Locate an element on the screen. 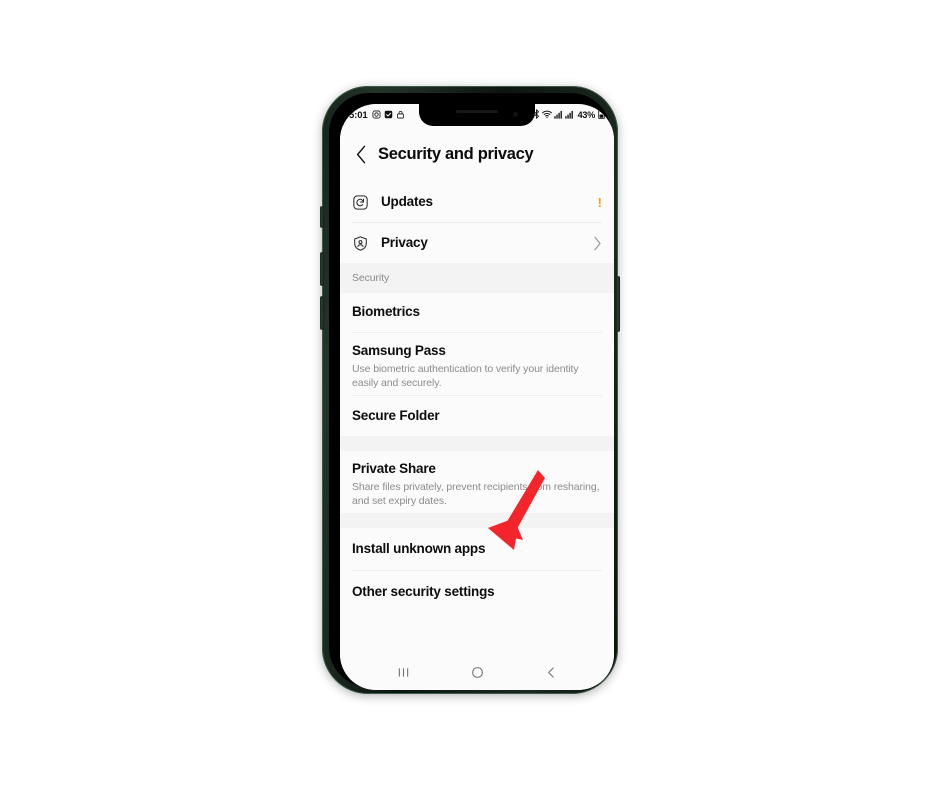  alert-badge-label: ! is located at coordinates (599, 202).